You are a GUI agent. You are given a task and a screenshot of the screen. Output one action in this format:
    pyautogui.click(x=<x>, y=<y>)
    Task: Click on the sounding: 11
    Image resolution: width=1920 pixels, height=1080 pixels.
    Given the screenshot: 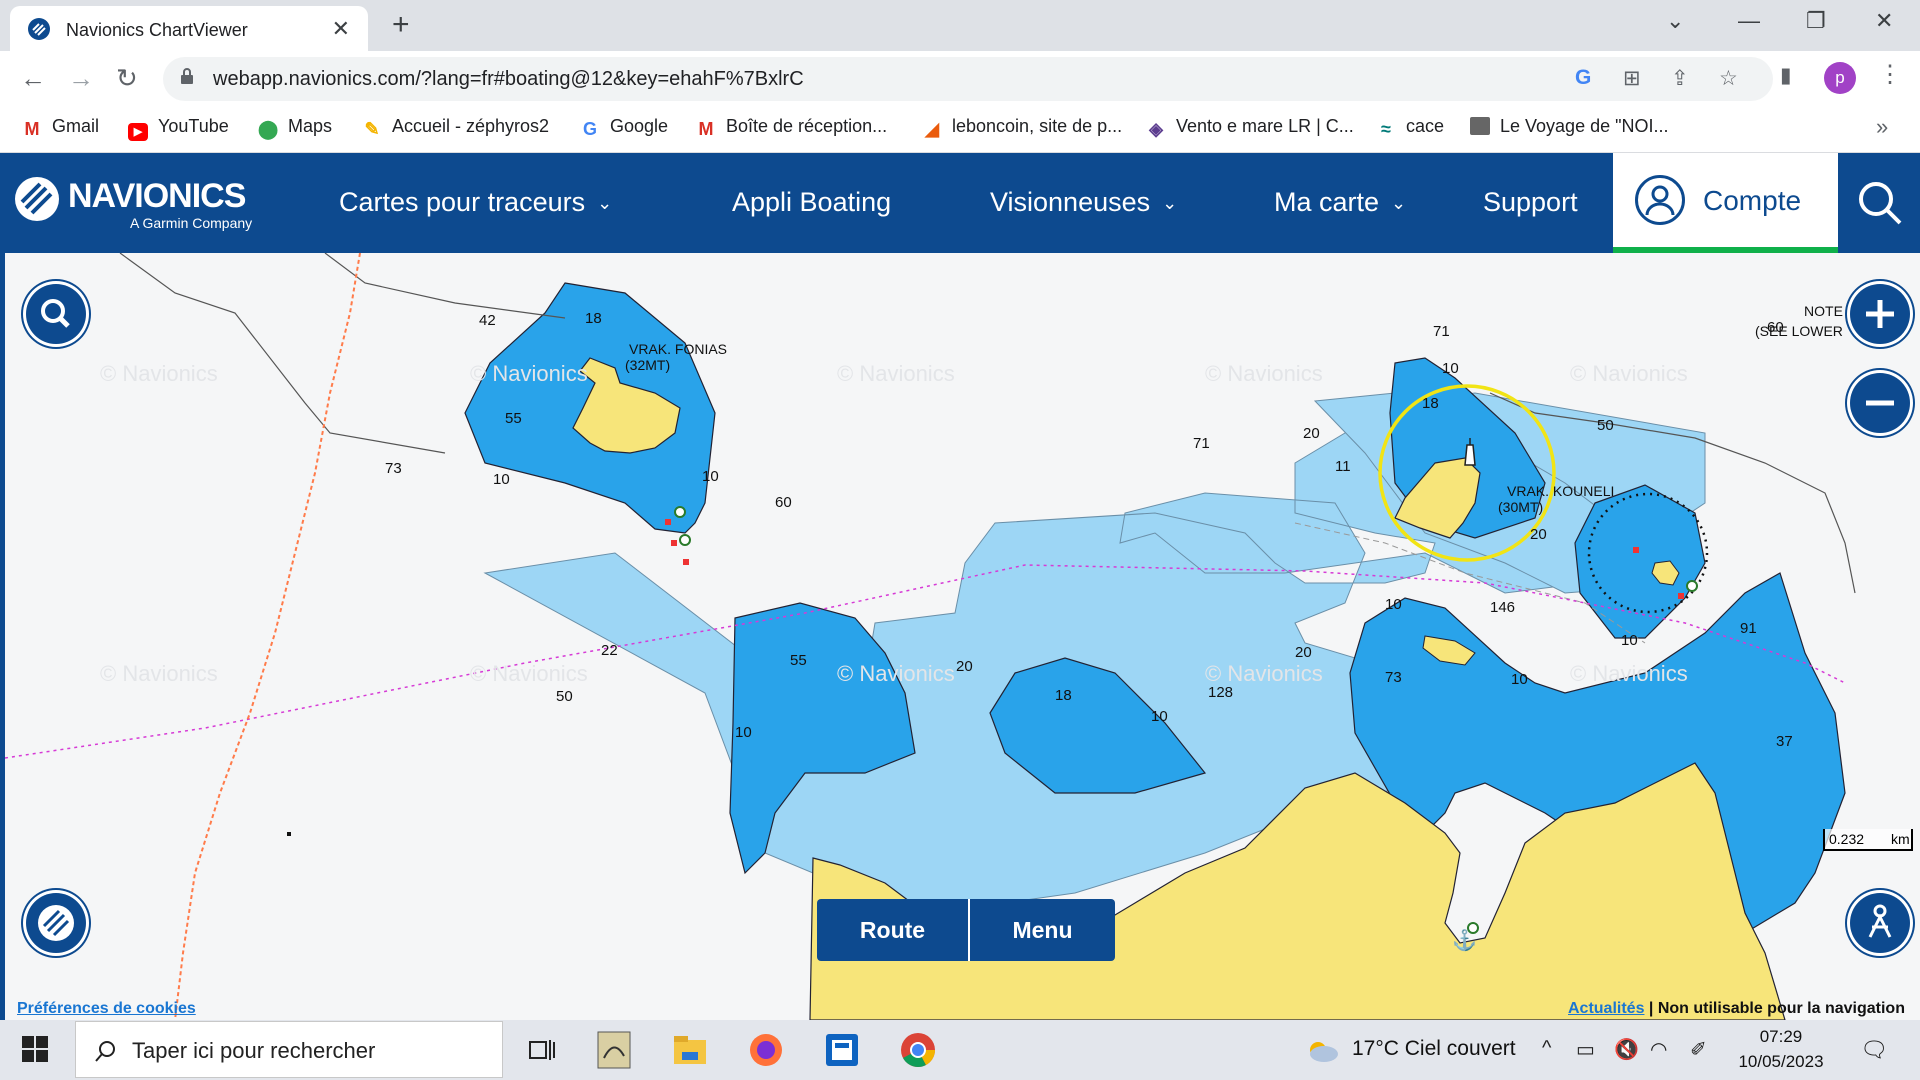 What is the action you would take?
    pyautogui.click(x=1343, y=466)
    